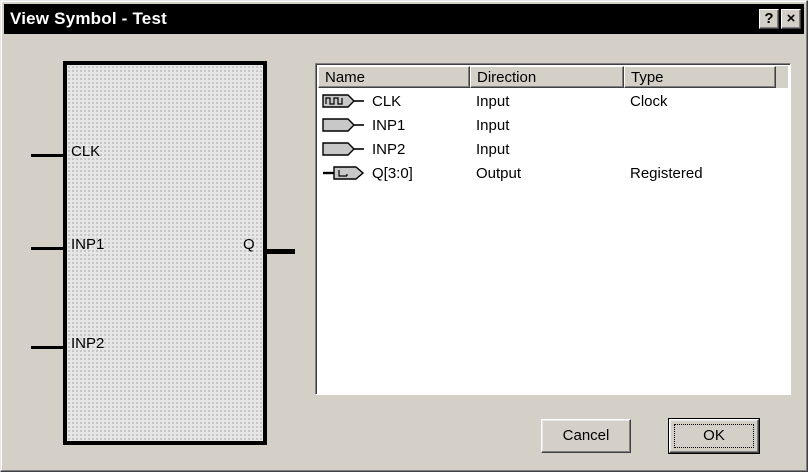  What do you see at coordinates (666, 173) in the screenshot?
I see `pin-type: Registered` at bounding box center [666, 173].